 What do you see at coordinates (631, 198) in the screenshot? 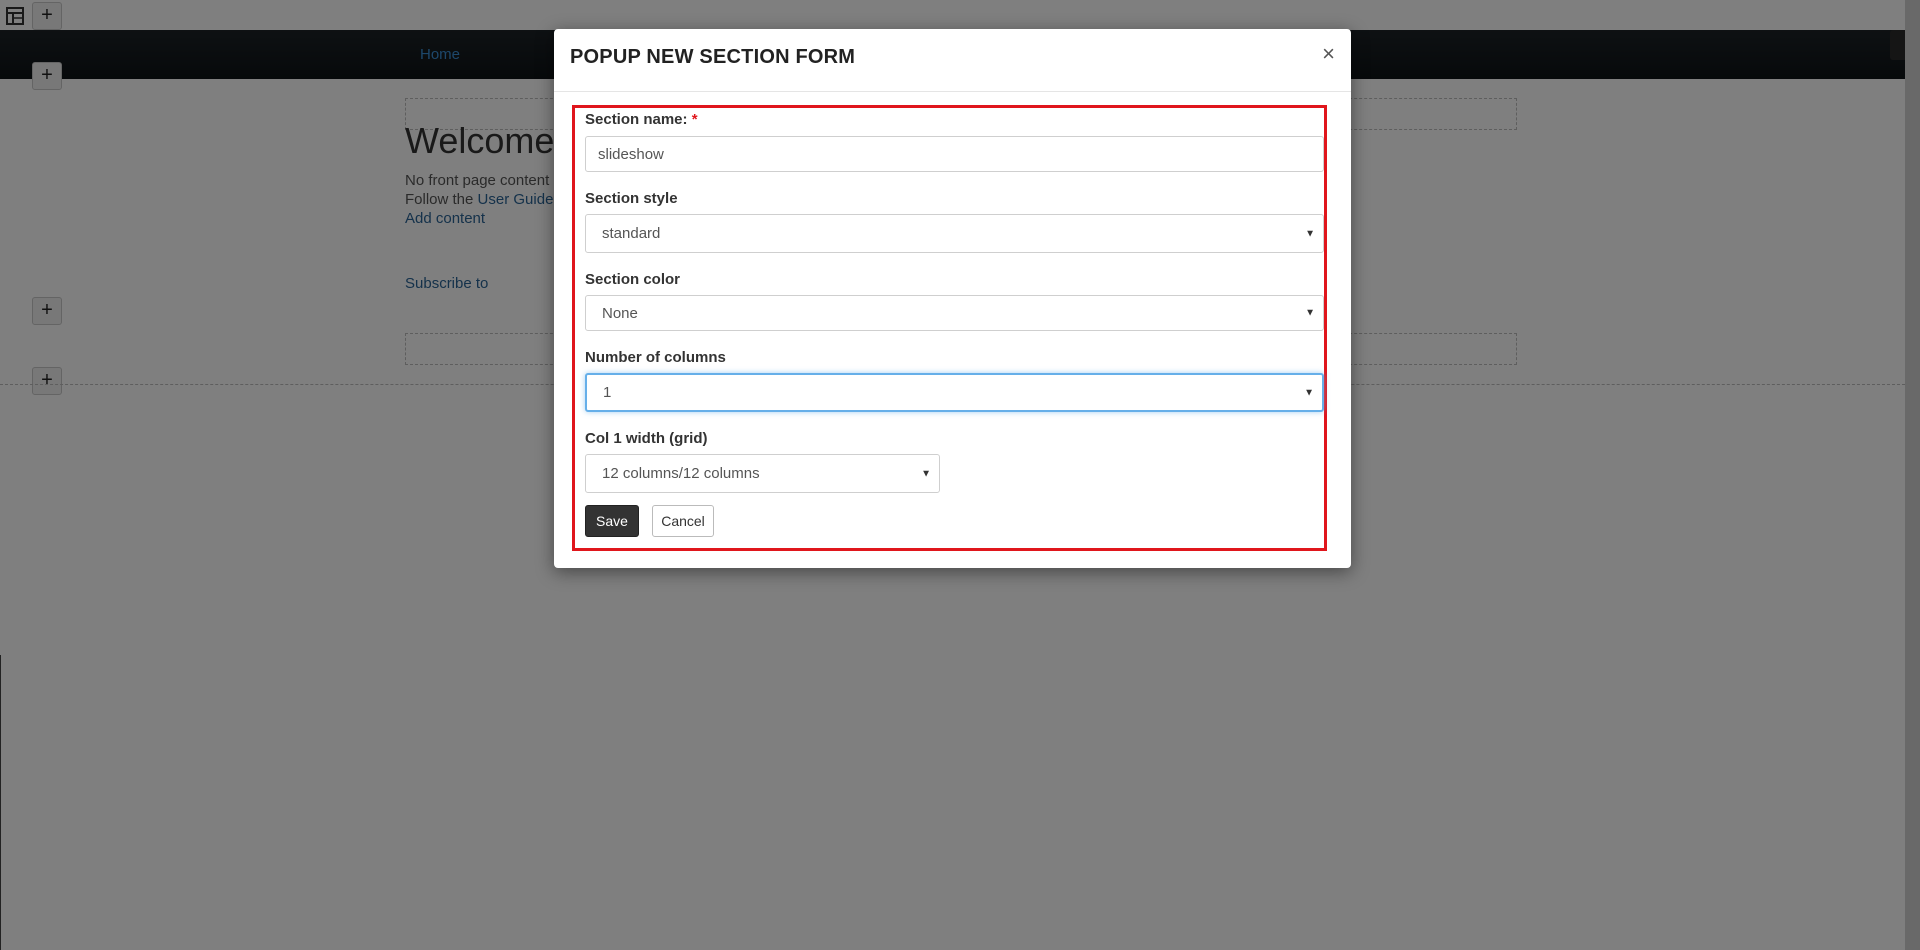
I see `section-style-label: Section style` at bounding box center [631, 198].